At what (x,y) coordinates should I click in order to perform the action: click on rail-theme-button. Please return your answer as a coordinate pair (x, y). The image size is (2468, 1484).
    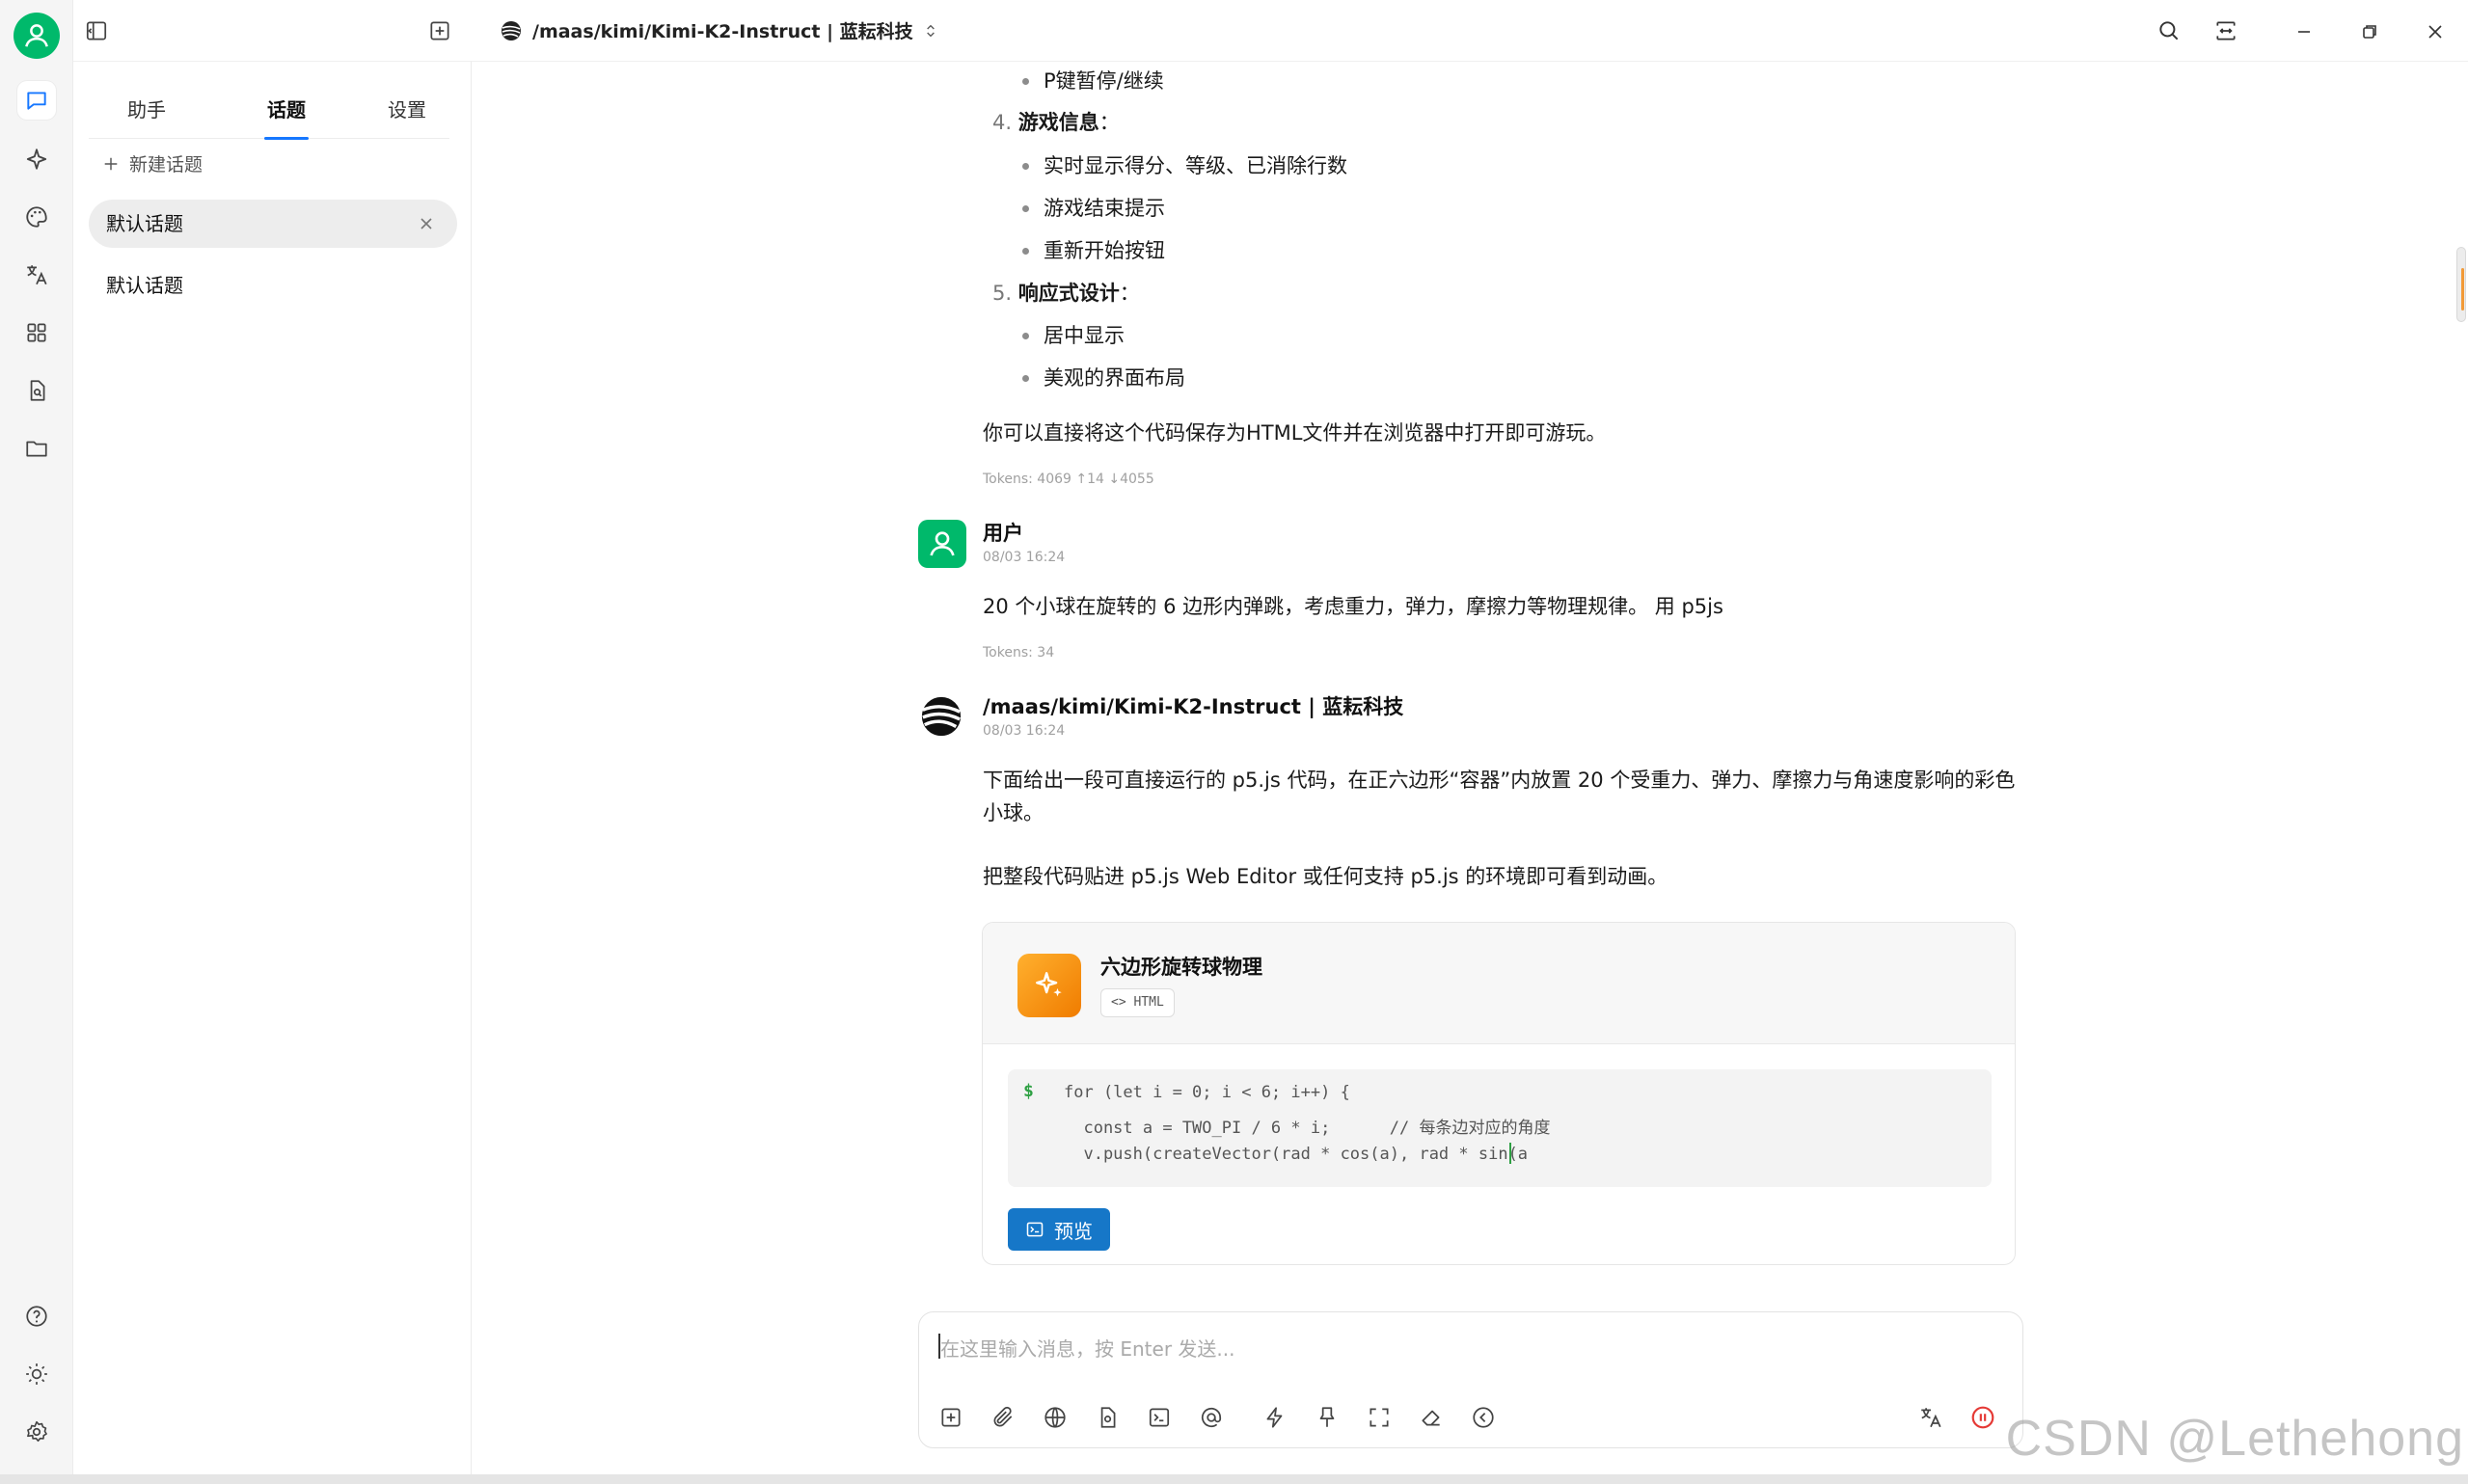
    Looking at the image, I should click on (36, 1374).